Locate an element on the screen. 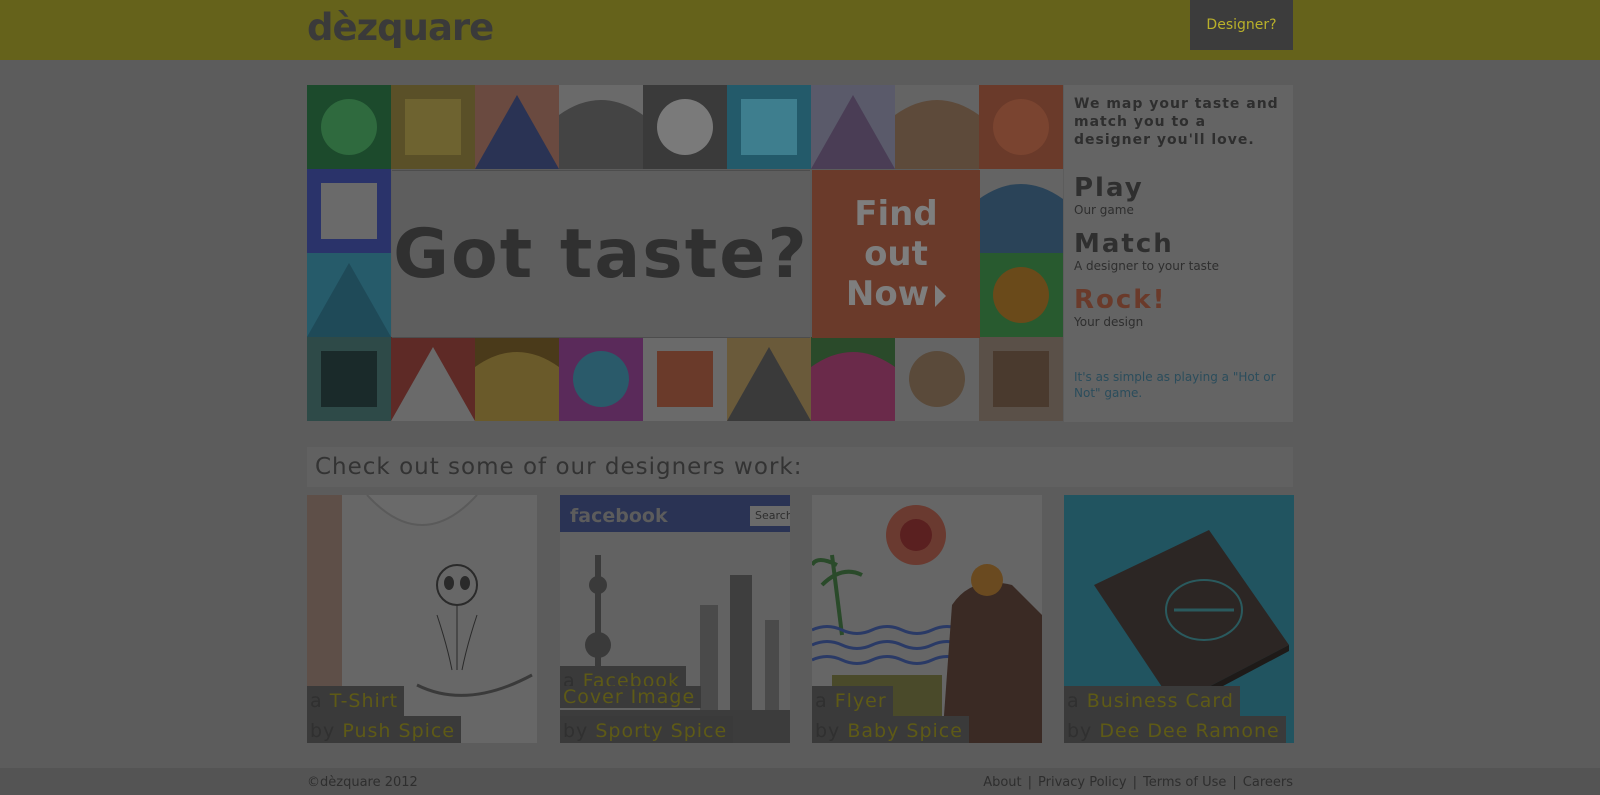 The image size is (1600, 795). step-match-title: Match is located at coordinates (1124, 244).